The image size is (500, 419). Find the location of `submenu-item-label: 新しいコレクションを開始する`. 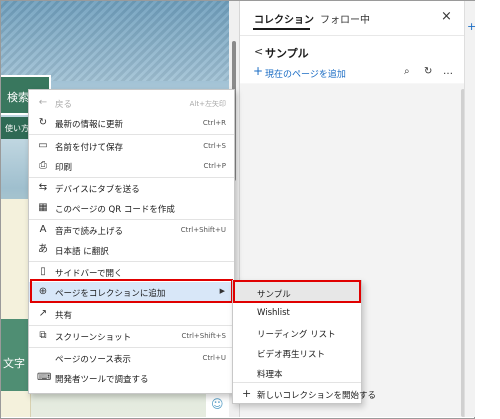

submenu-item-label: 新しいコレクションを開始する is located at coordinates (317, 396).